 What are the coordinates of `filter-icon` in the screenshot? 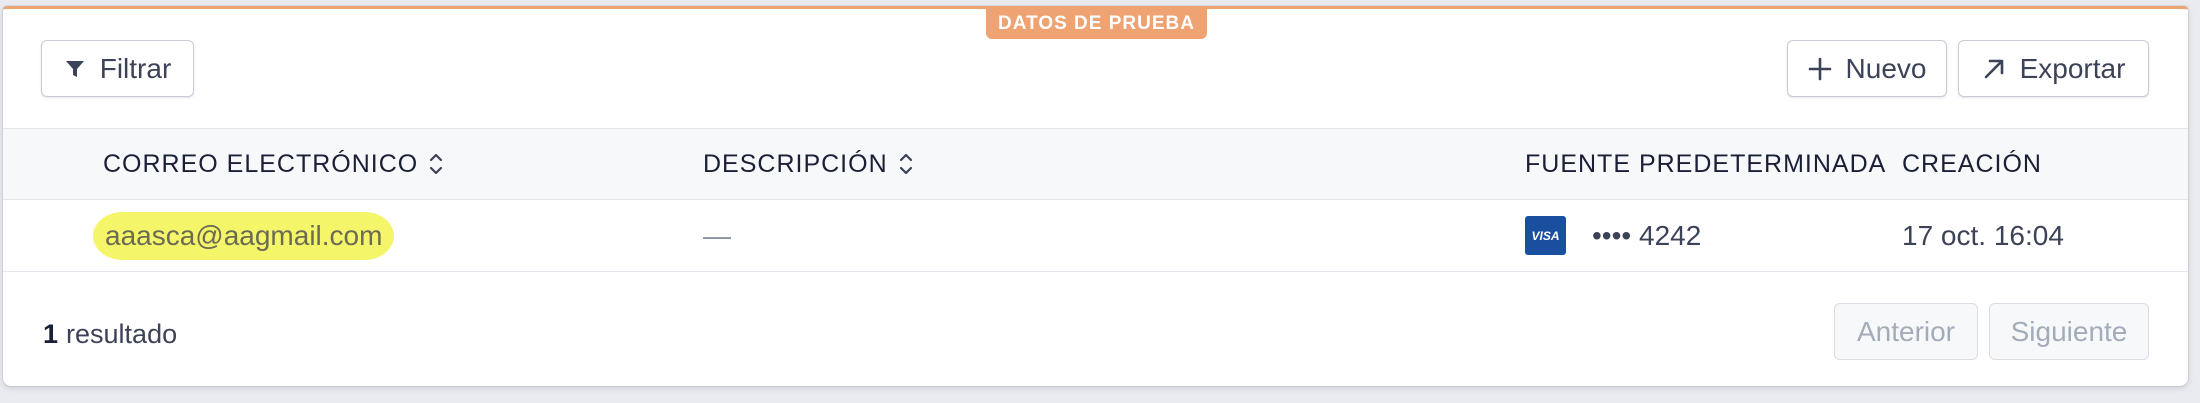 It's located at (75, 69).